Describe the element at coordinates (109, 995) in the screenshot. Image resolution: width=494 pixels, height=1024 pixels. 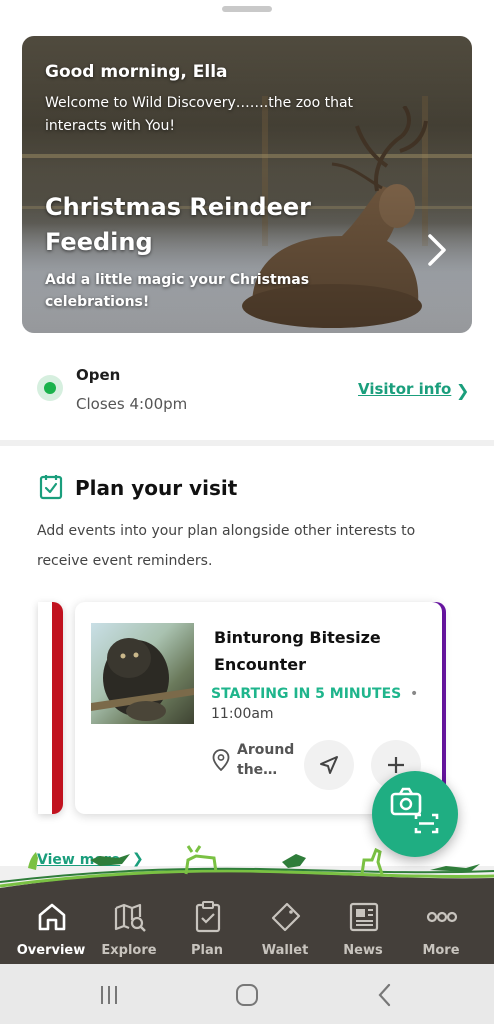
I see `recent-apps-icon` at that location.